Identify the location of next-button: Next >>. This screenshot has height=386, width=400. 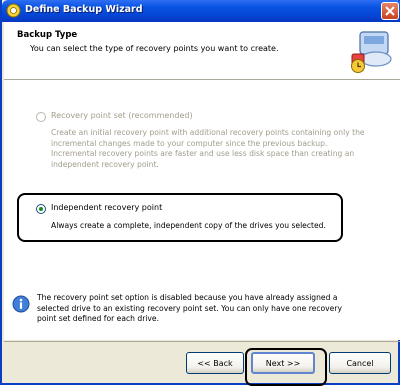
(283, 363).